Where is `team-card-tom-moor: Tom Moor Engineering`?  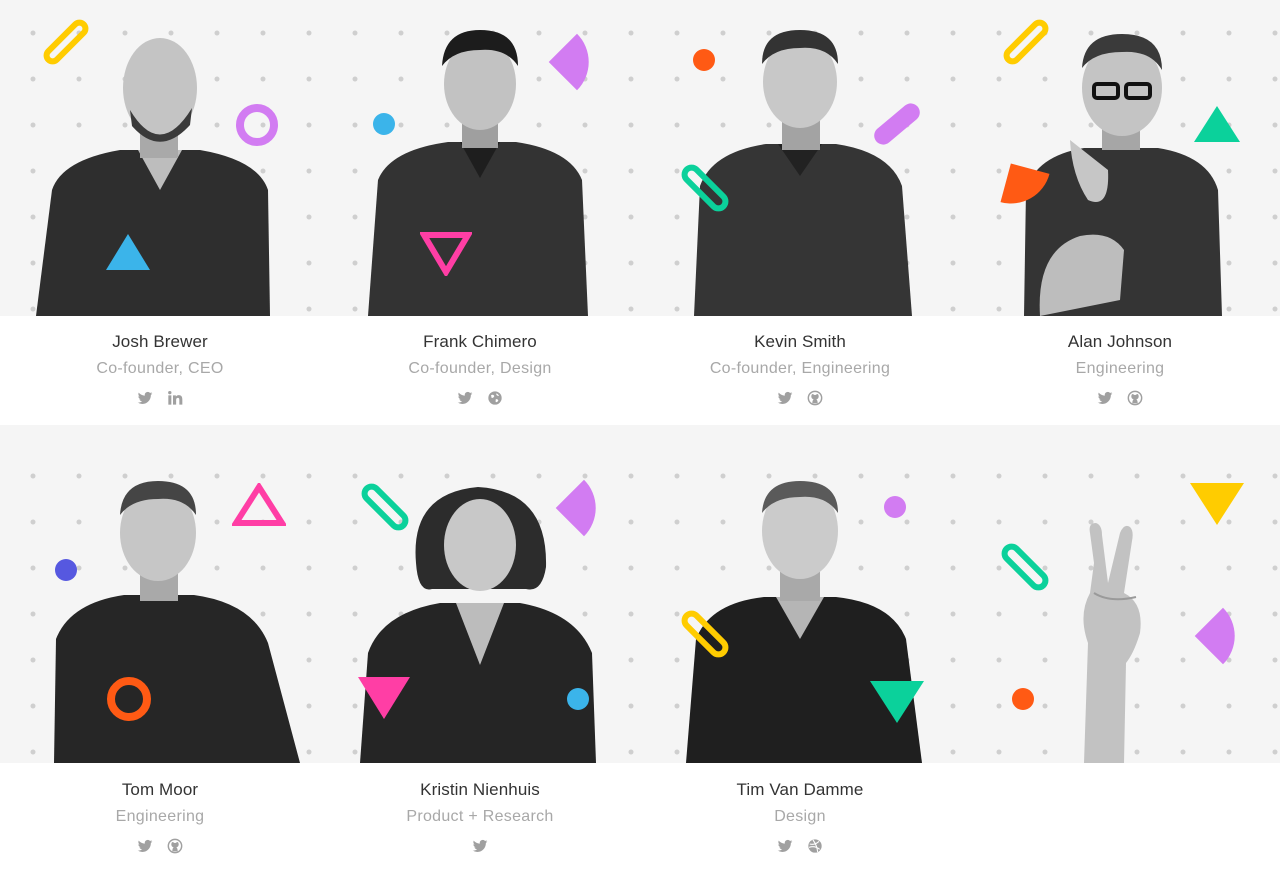
team-card-tom-moor: Tom Moor Engineering is located at coordinates (160, 666).